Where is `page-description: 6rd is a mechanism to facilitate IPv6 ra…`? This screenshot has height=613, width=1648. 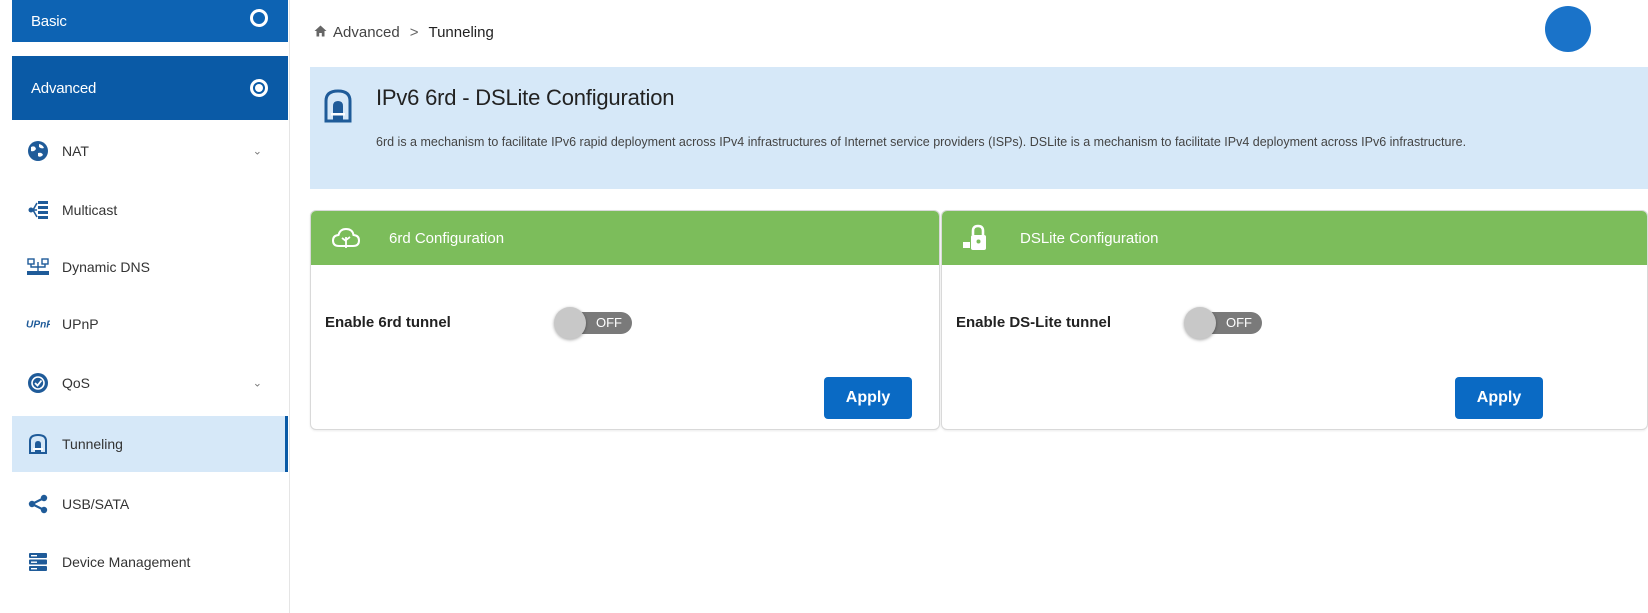 page-description: 6rd is a mechanism to facilitate IPv6 ra… is located at coordinates (921, 142).